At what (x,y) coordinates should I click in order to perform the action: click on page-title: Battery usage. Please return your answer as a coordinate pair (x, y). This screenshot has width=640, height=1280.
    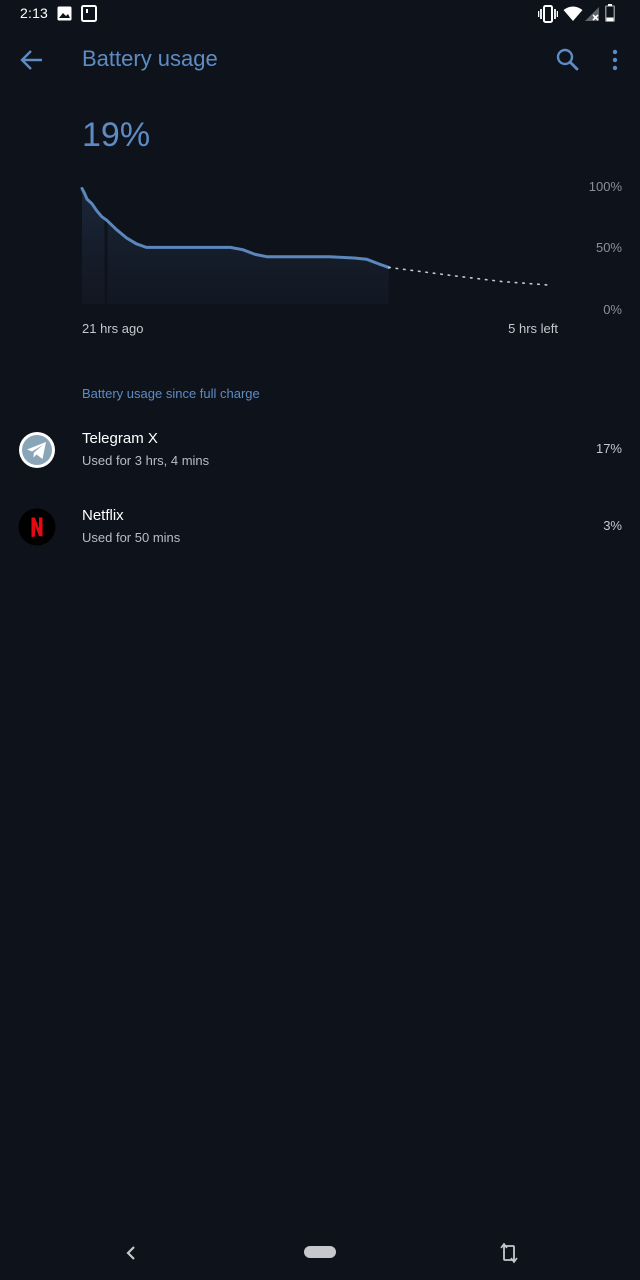
    Looking at the image, I should click on (150, 58).